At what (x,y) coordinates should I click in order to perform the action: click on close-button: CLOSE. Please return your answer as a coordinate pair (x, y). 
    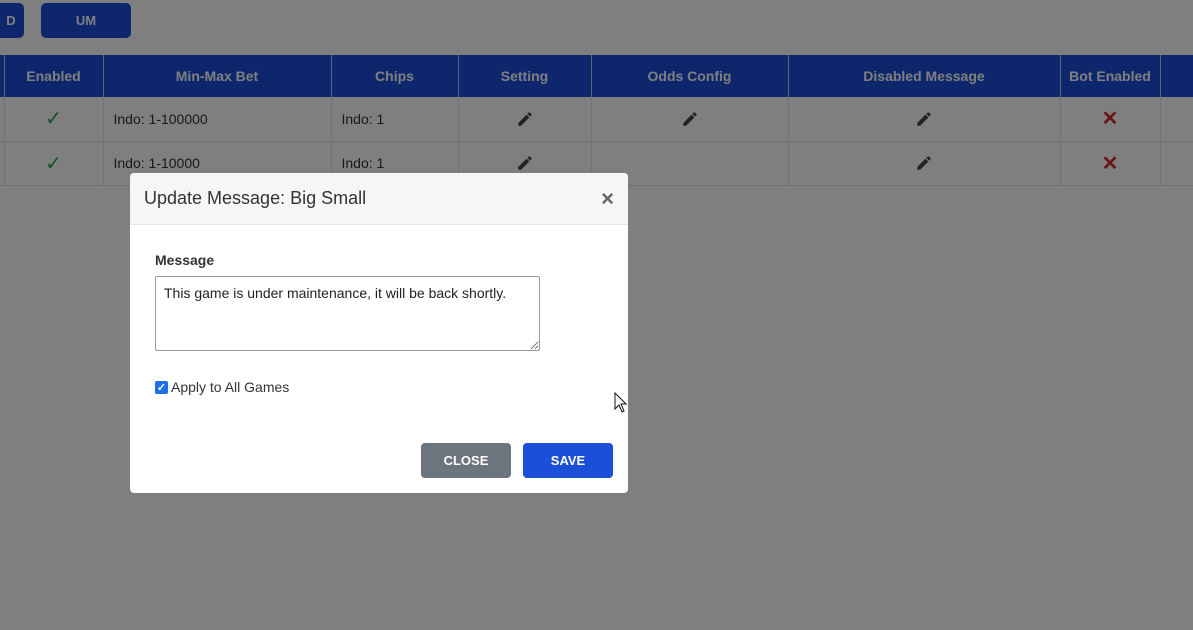
    Looking at the image, I should click on (466, 460).